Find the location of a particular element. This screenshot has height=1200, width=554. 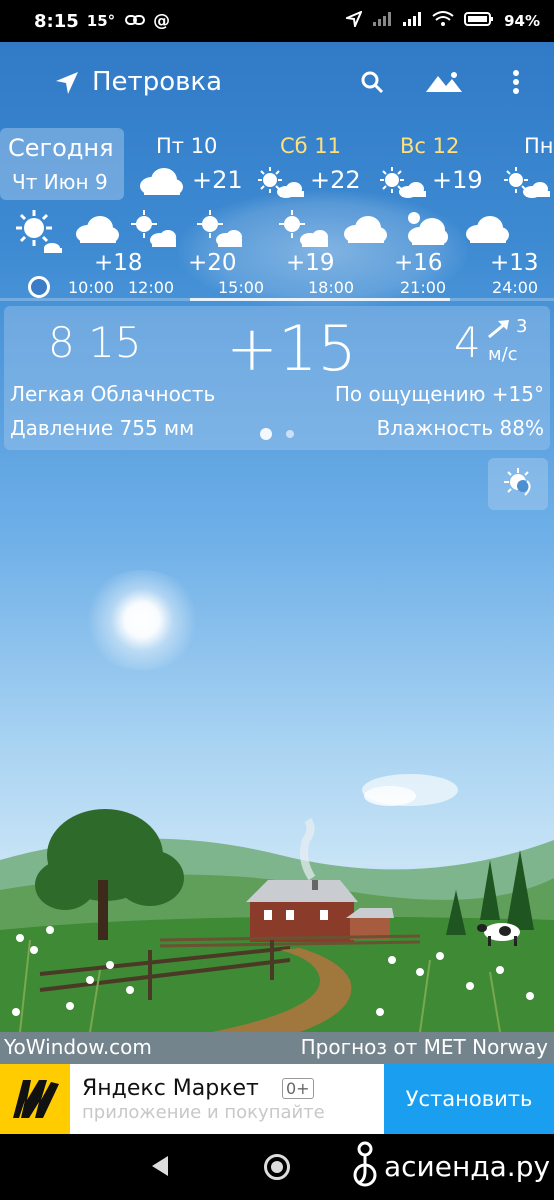

more-options-button is located at coordinates (516, 84).